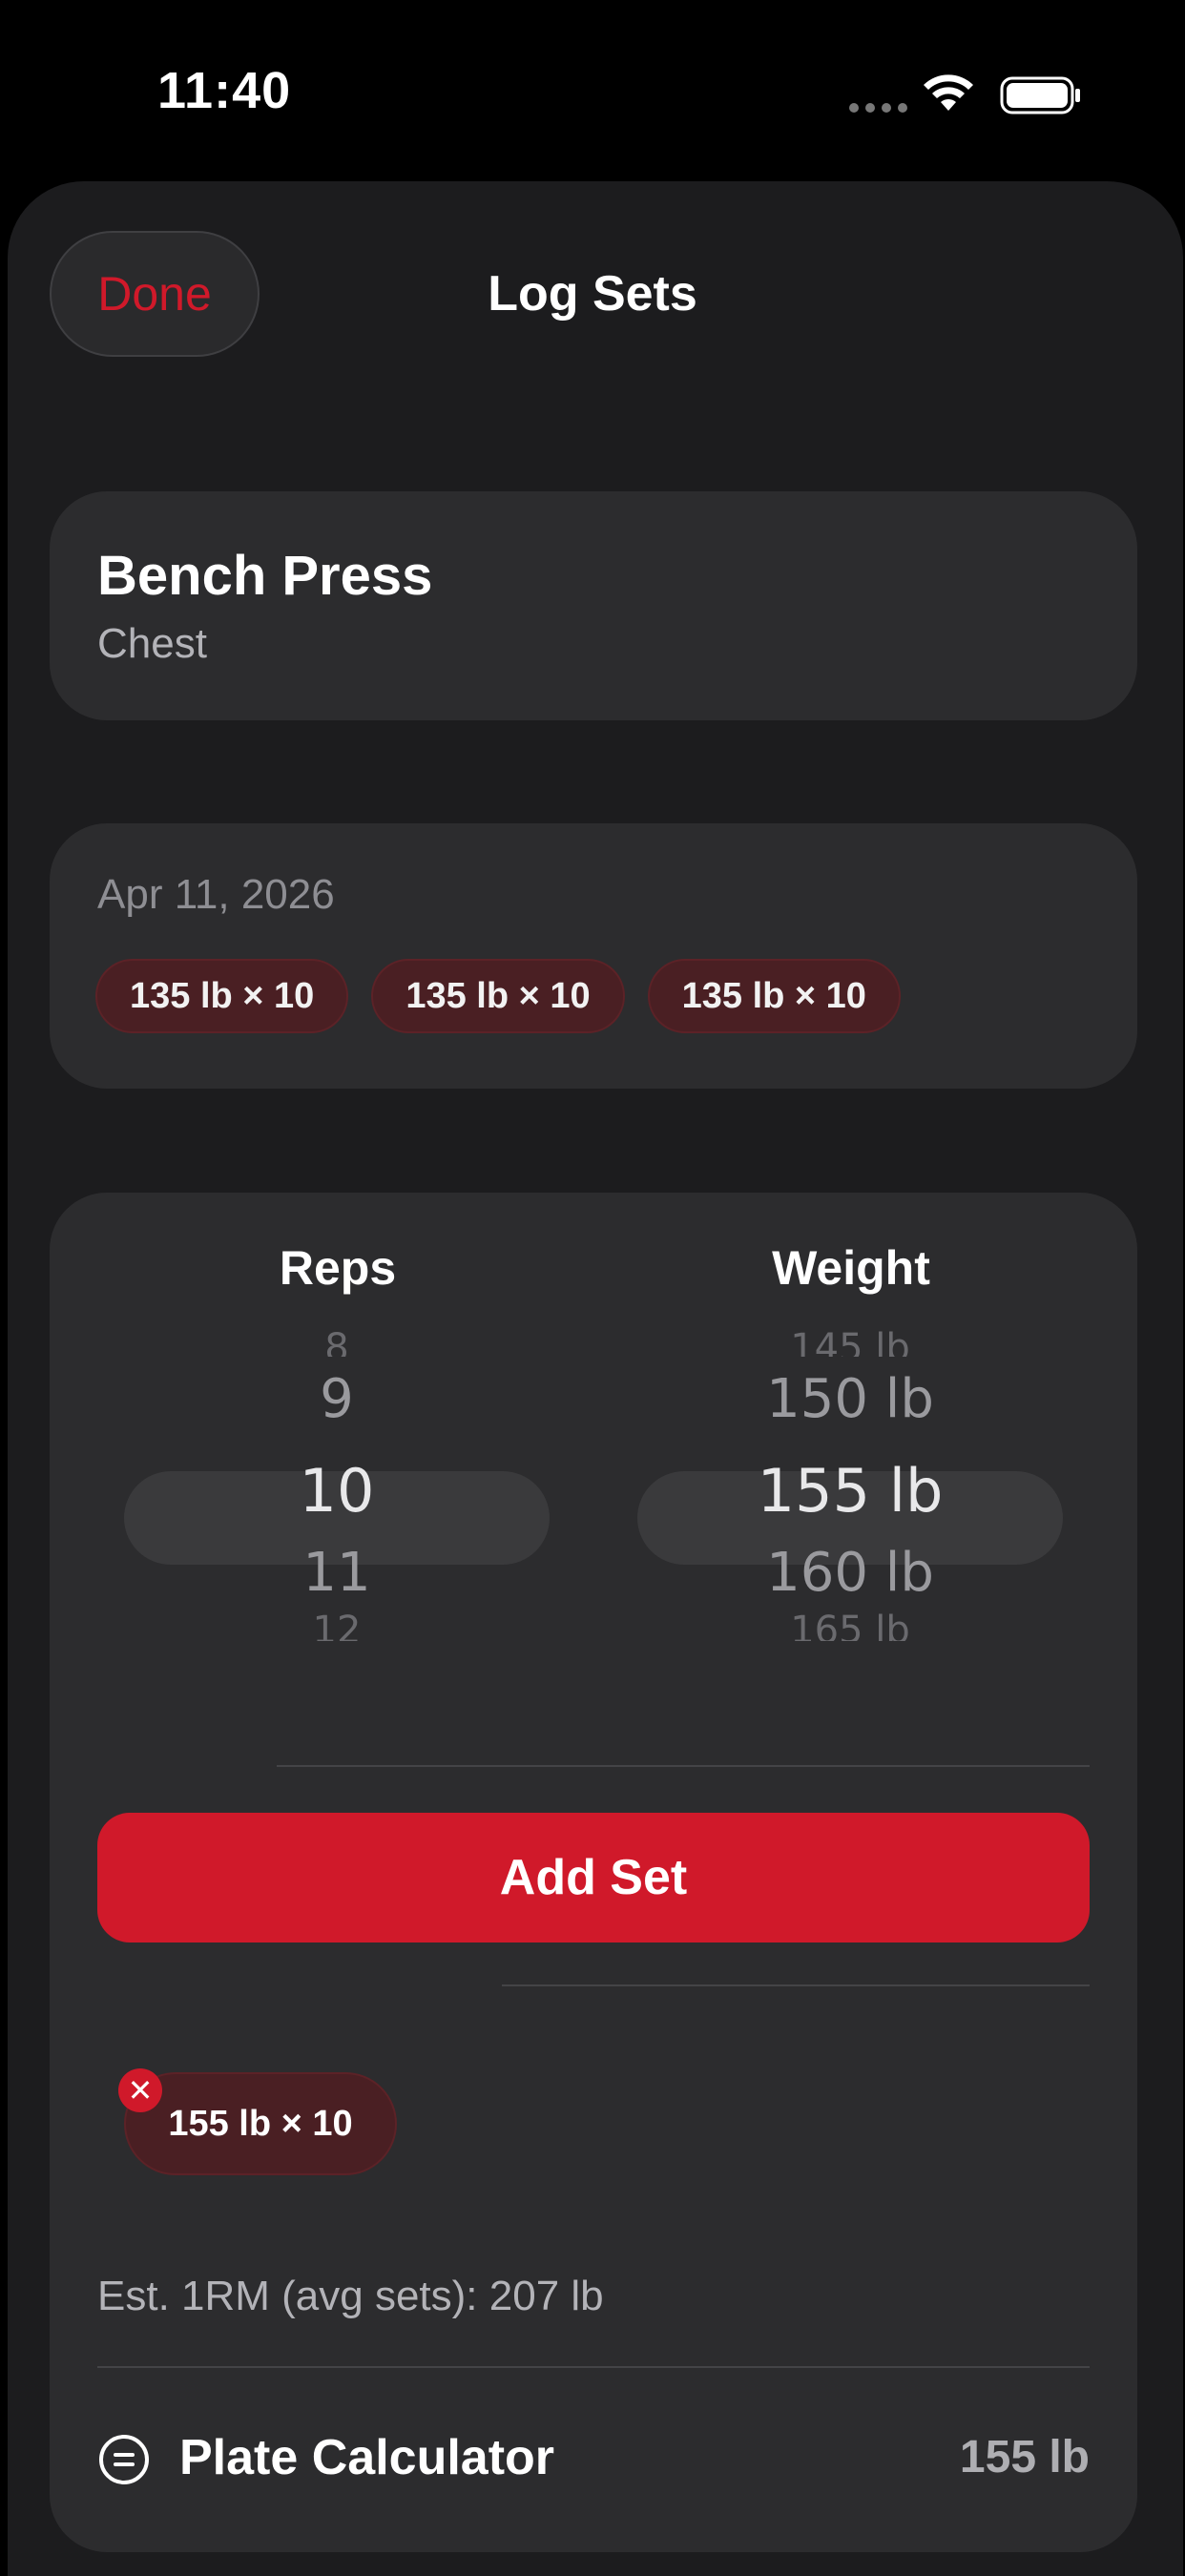 This screenshot has height=2576, width=1185. What do you see at coordinates (265, 576) in the screenshot?
I see `exercise-name: Bench Press` at bounding box center [265, 576].